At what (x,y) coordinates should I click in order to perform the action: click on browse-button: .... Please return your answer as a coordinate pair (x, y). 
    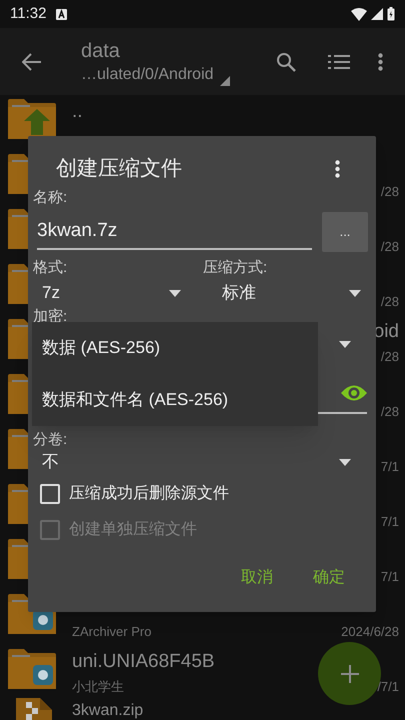
    Looking at the image, I should click on (345, 232).